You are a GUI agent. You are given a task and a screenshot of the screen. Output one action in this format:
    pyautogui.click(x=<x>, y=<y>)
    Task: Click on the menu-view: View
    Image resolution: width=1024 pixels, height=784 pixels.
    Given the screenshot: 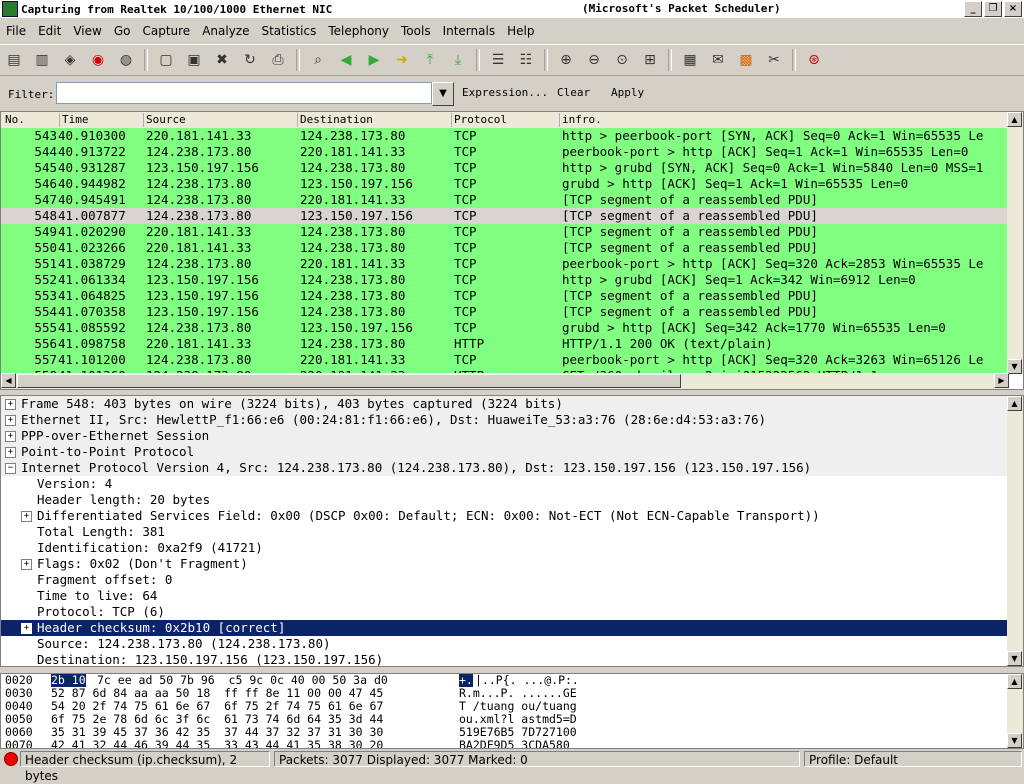 What is the action you would take?
    pyautogui.click(x=87, y=31)
    